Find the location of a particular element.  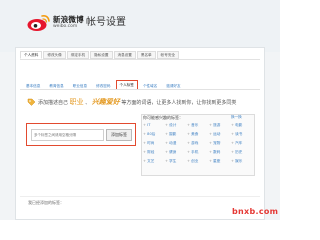

tag-input is located at coordinates (67, 135).